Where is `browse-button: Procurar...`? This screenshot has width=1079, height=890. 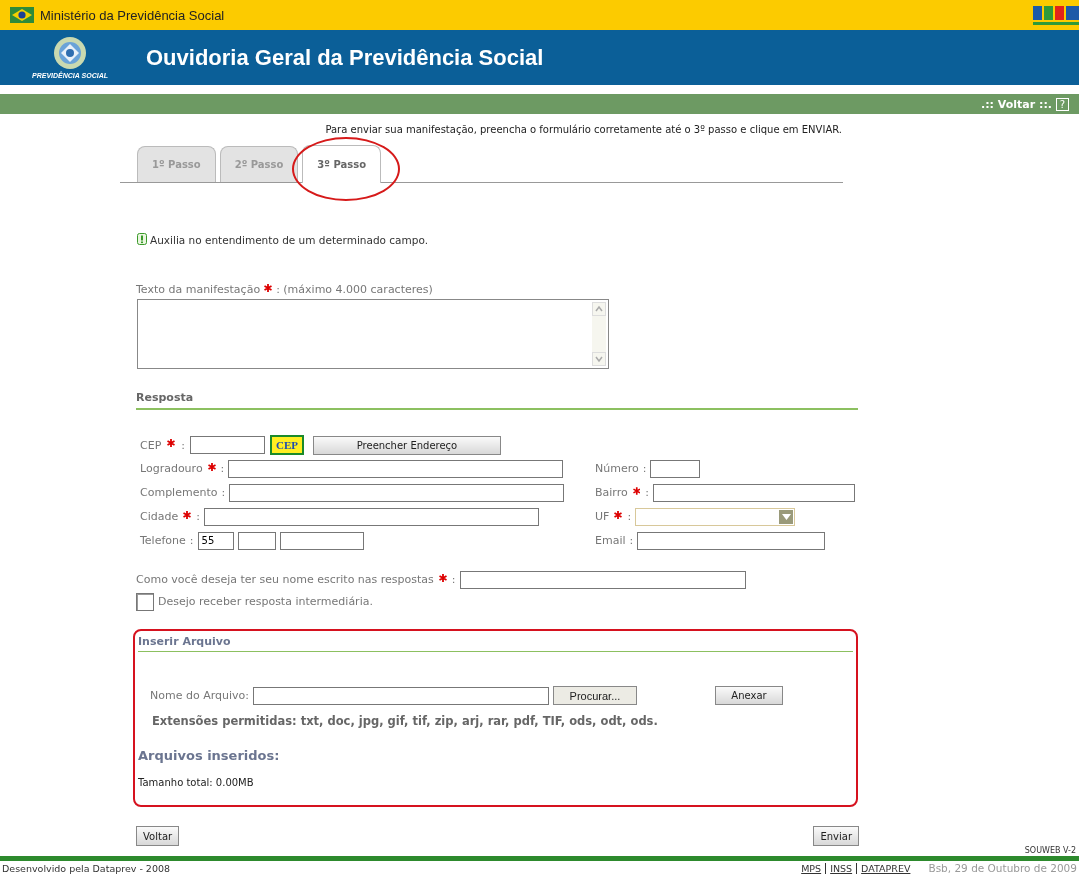
browse-button: Procurar... is located at coordinates (594, 695).